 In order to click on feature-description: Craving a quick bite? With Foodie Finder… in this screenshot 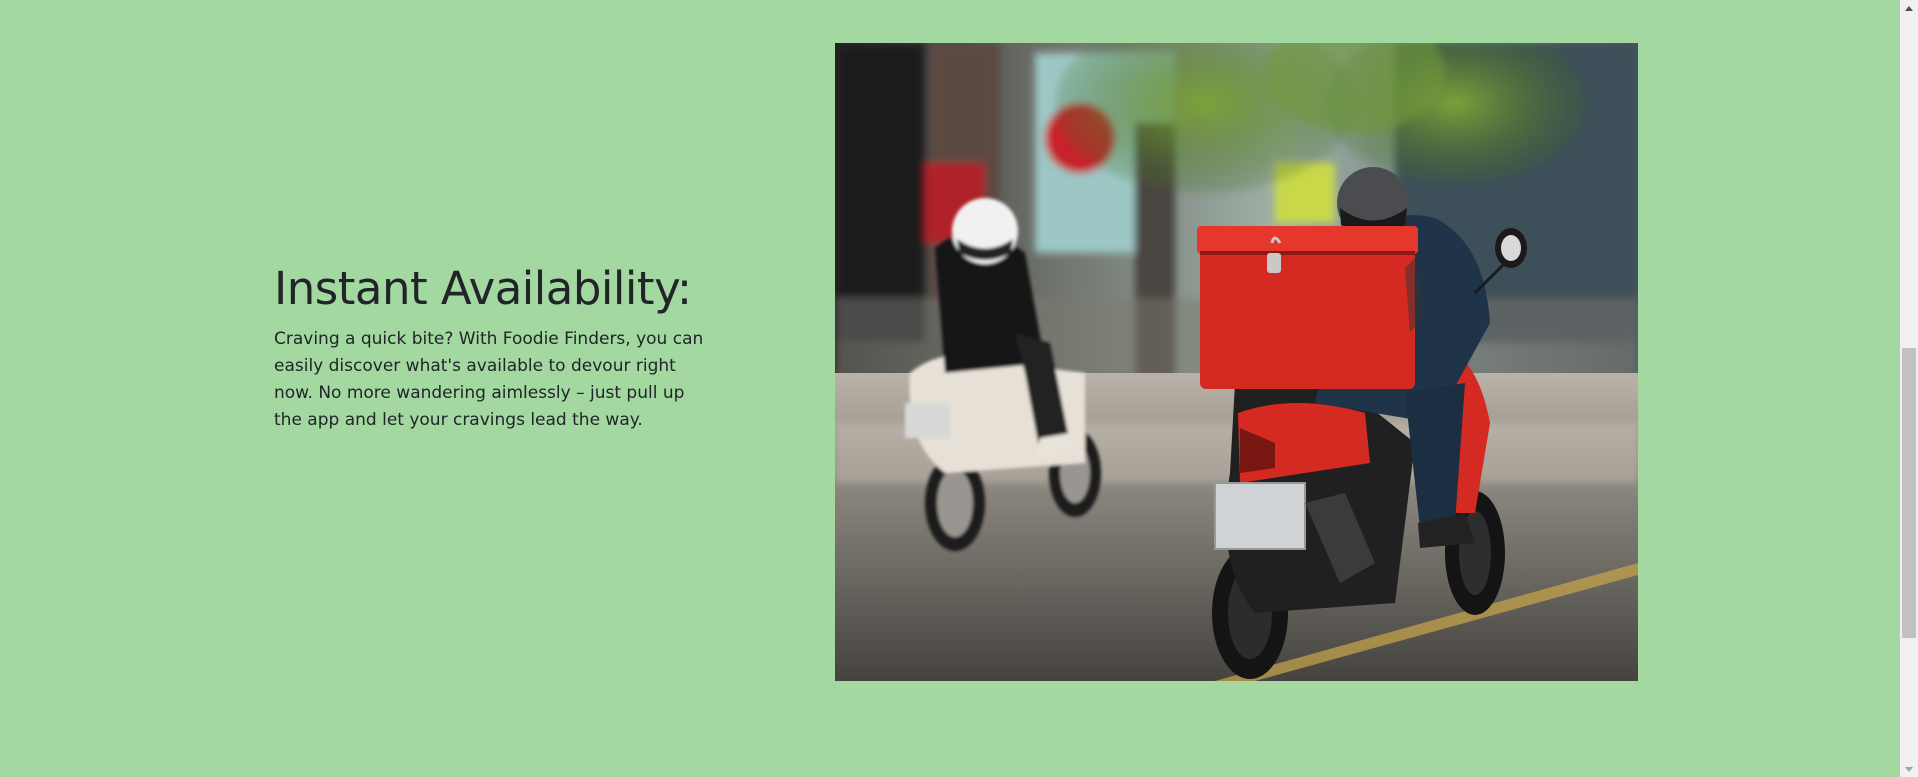, I will do `click(489, 379)`.